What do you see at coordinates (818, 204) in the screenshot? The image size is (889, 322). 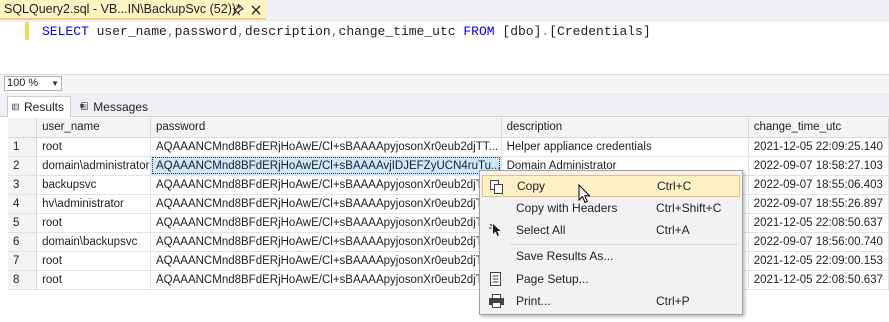 I see `cell-change-time-utc: 2022-09-07 18:55:26.897` at bounding box center [818, 204].